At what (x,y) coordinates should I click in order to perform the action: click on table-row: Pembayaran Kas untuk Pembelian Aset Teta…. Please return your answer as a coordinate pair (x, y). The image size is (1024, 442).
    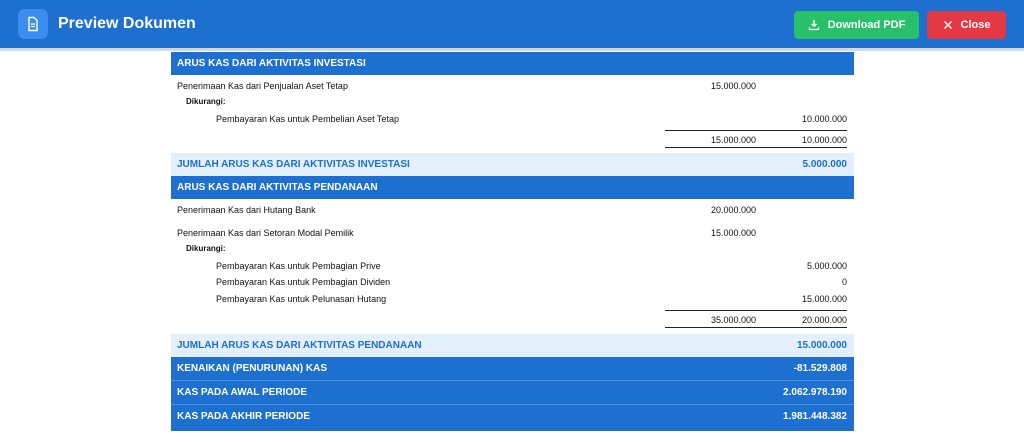
    Looking at the image, I should click on (531, 119).